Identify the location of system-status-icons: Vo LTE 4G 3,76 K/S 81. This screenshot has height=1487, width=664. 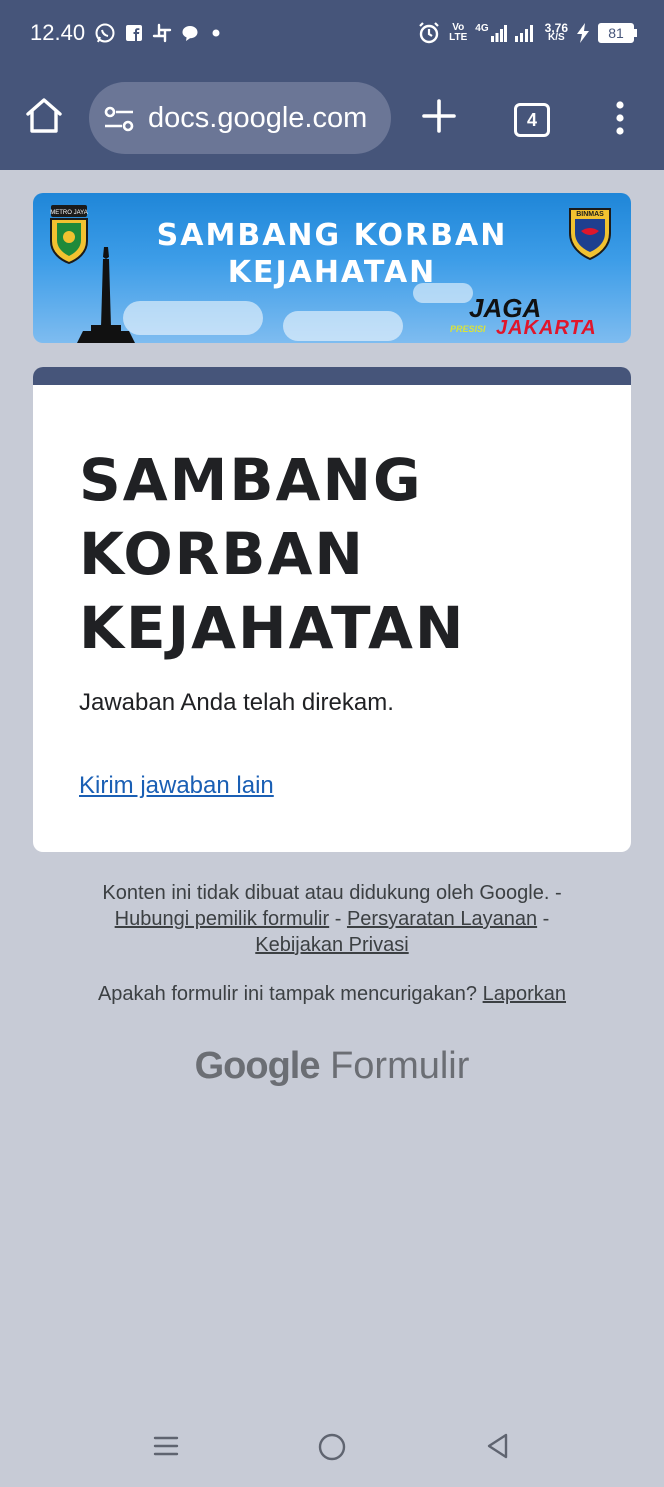
(527, 33).